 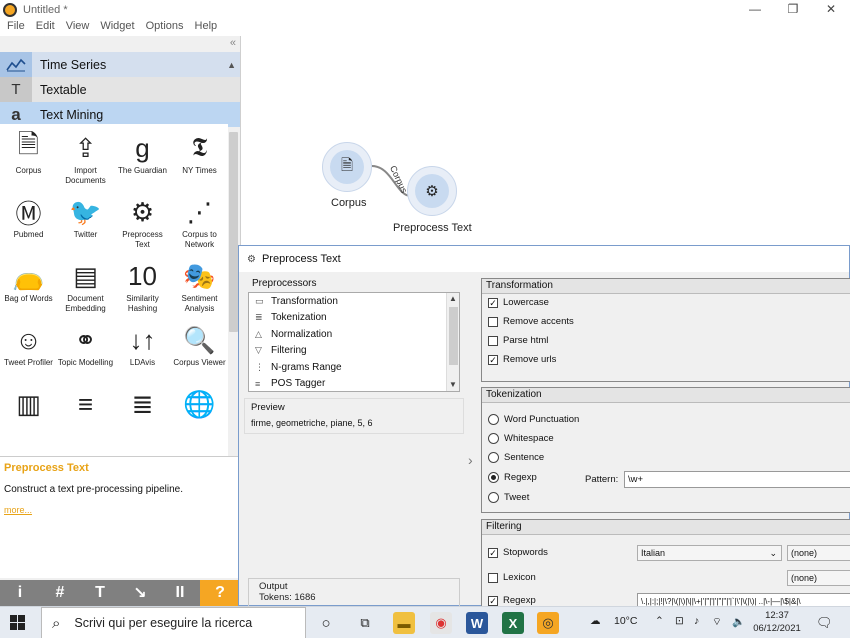 I want to click on widget-corpus-to-network: ⋰ Corpus to Network, so click(x=199, y=222).